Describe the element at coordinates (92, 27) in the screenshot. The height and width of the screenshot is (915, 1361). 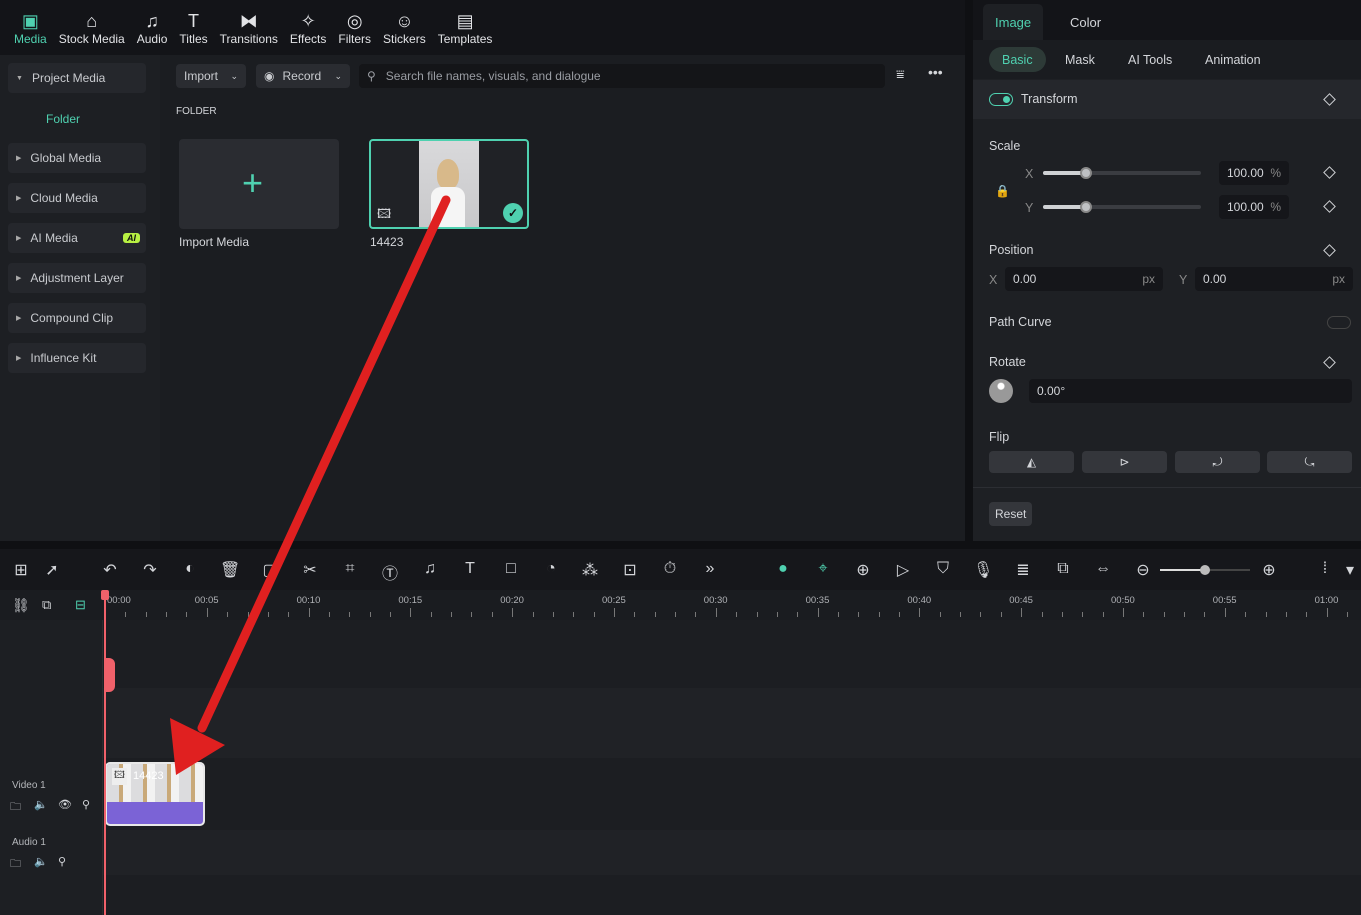
I see `nav-stock-media: ⌂ Stock Media` at that location.